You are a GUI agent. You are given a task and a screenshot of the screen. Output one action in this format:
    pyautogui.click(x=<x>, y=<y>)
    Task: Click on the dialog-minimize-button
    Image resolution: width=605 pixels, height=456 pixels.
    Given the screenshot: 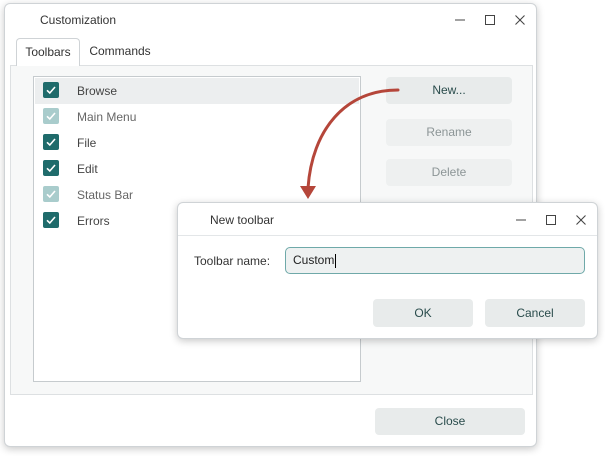 What is the action you would take?
    pyautogui.click(x=521, y=220)
    